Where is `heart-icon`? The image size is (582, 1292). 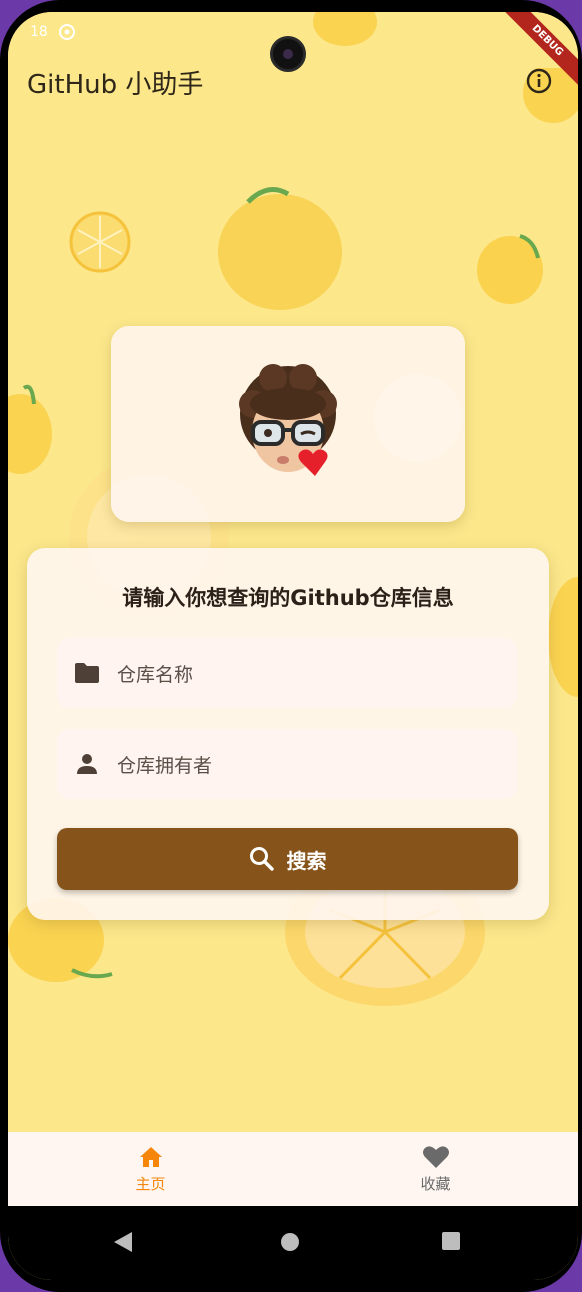 heart-icon is located at coordinates (435, 1156).